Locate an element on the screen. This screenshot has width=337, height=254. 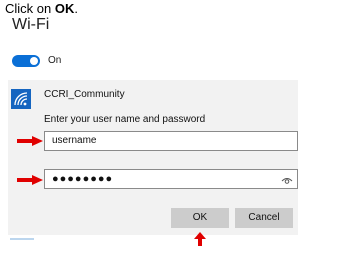
page-title: Wi-Fi is located at coordinates (31, 24).